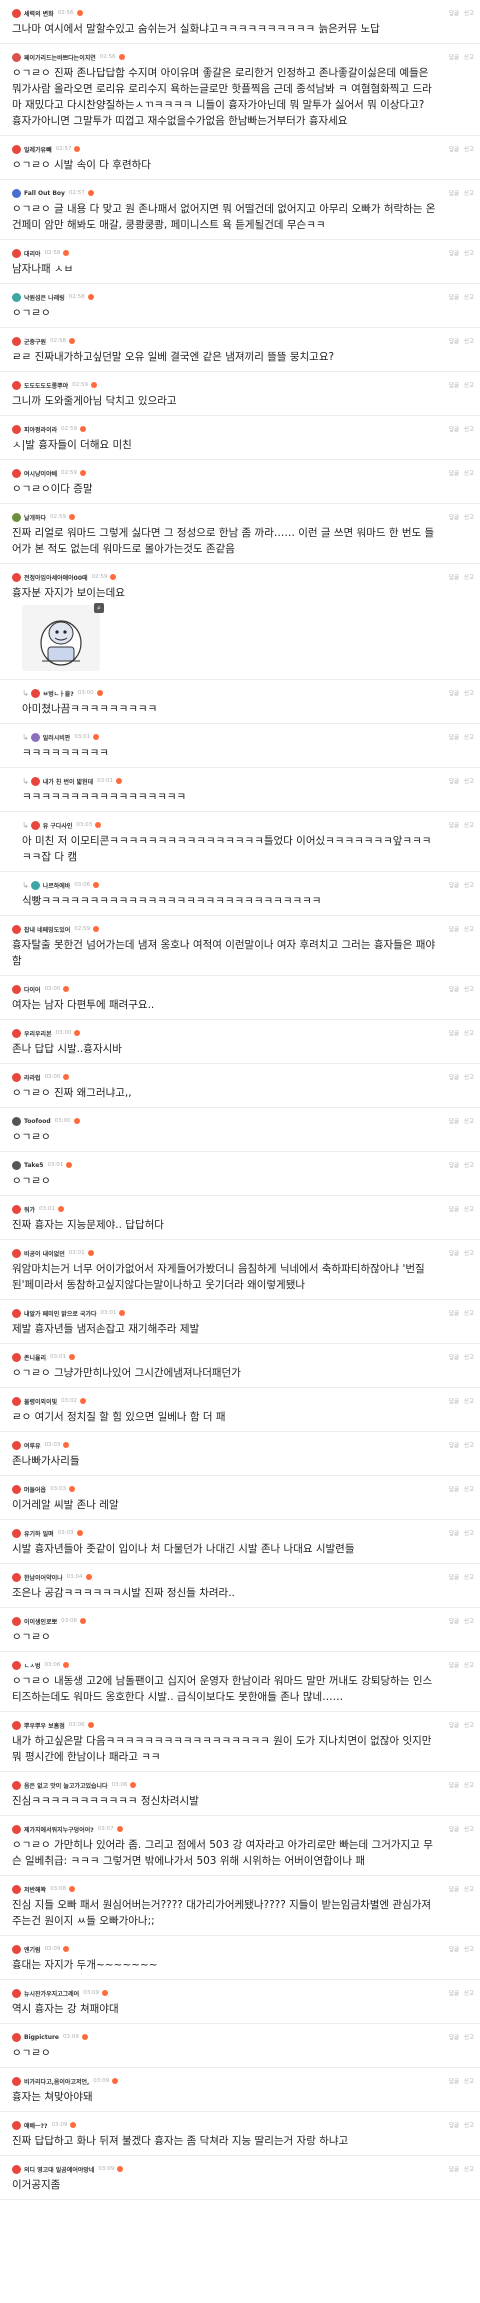 This screenshot has height=2303, width=480. I want to click on comment-author: ㄴㅅ벙, so click(32, 1665).